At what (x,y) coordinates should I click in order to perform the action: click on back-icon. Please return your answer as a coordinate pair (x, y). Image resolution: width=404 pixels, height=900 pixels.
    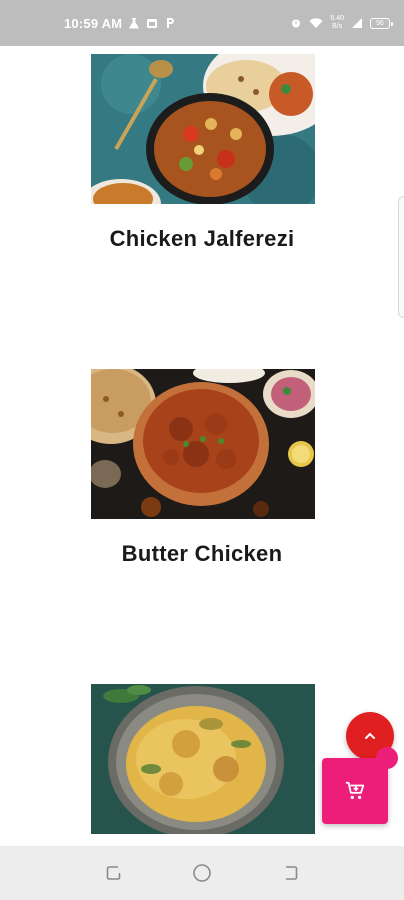
    Looking at the image, I should click on (292, 873).